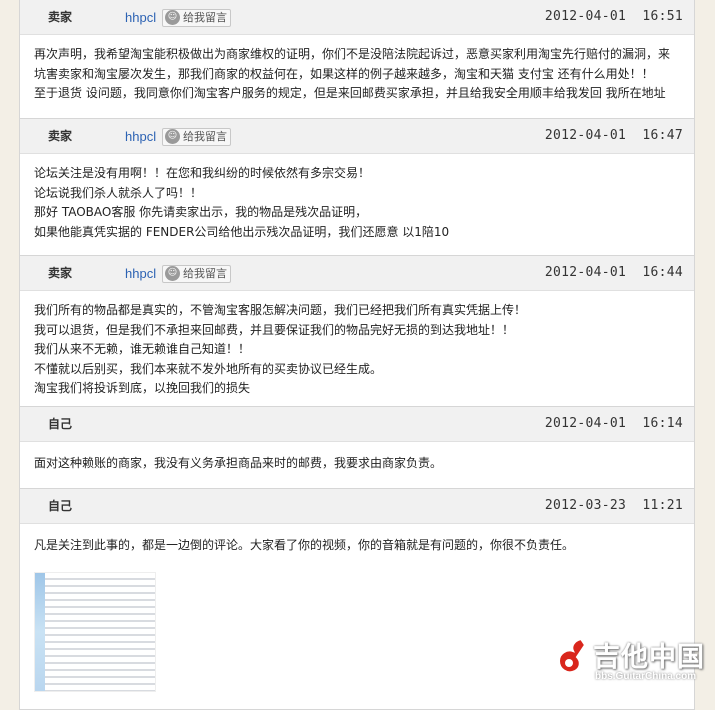 The height and width of the screenshot is (710, 715). What do you see at coordinates (357, 136) in the screenshot?
I see `post-header: 卖家 hhpcl ☺ 给我留言 2012-04-01 16:47` at bounding box center [357, 136].